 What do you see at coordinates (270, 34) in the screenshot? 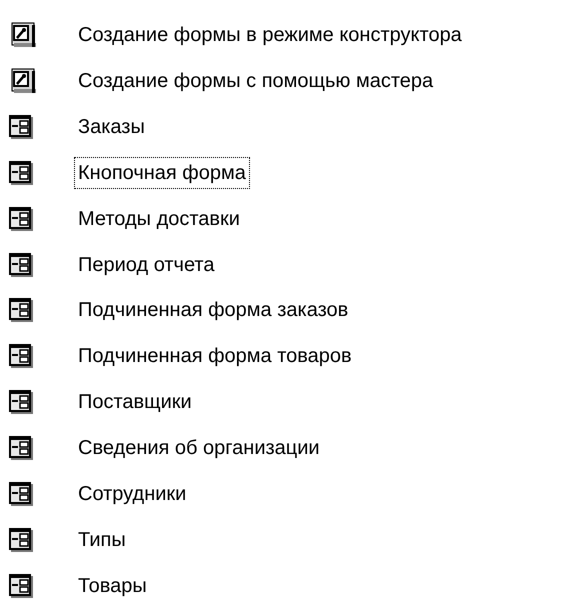
I see `list-item: Создание формы в режиме конструктора` at bounding box center [270, 34].